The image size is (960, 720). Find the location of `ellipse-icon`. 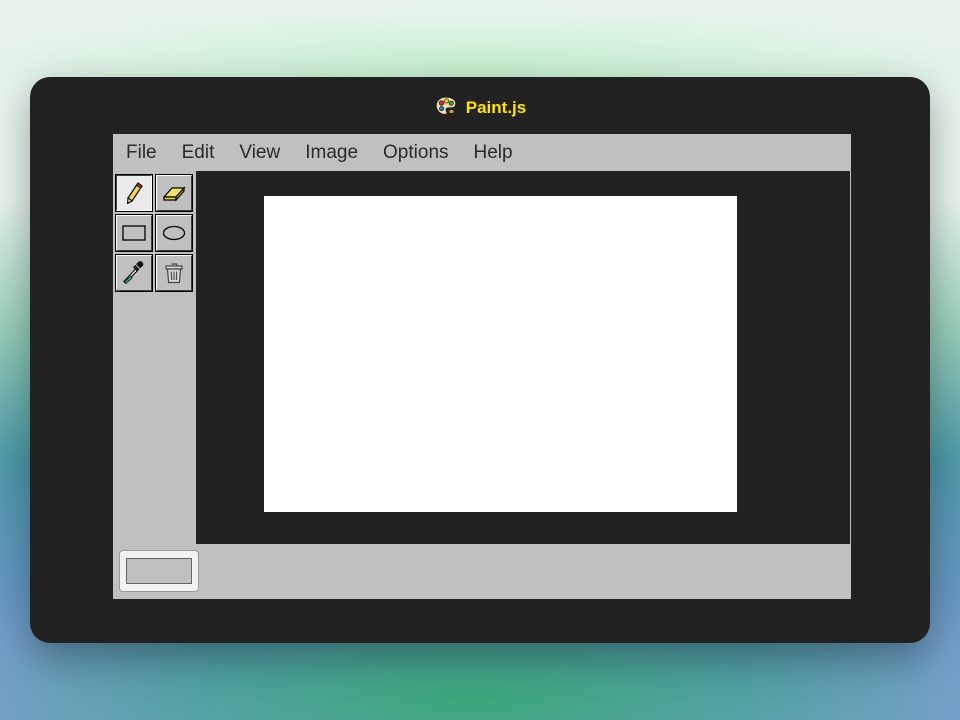

ellipse-icon is located at coordinates (174, 233).